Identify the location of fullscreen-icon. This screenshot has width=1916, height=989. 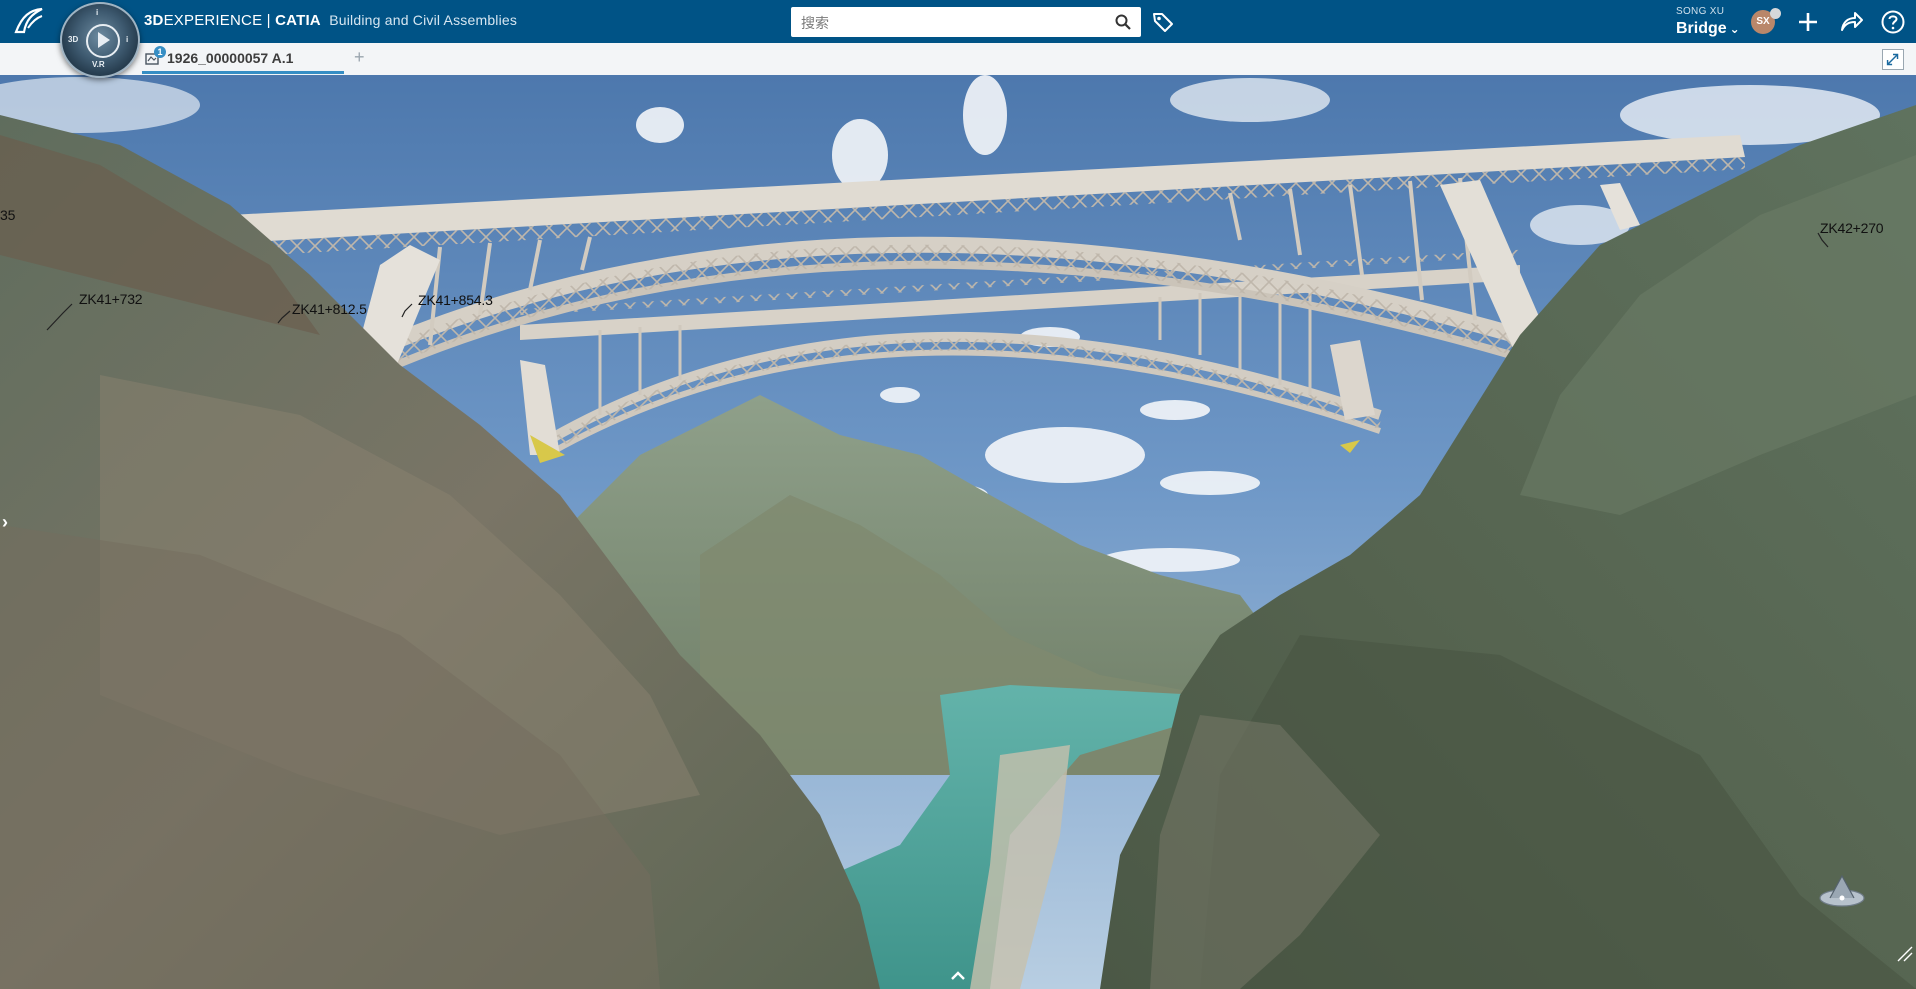
(1893, 59).